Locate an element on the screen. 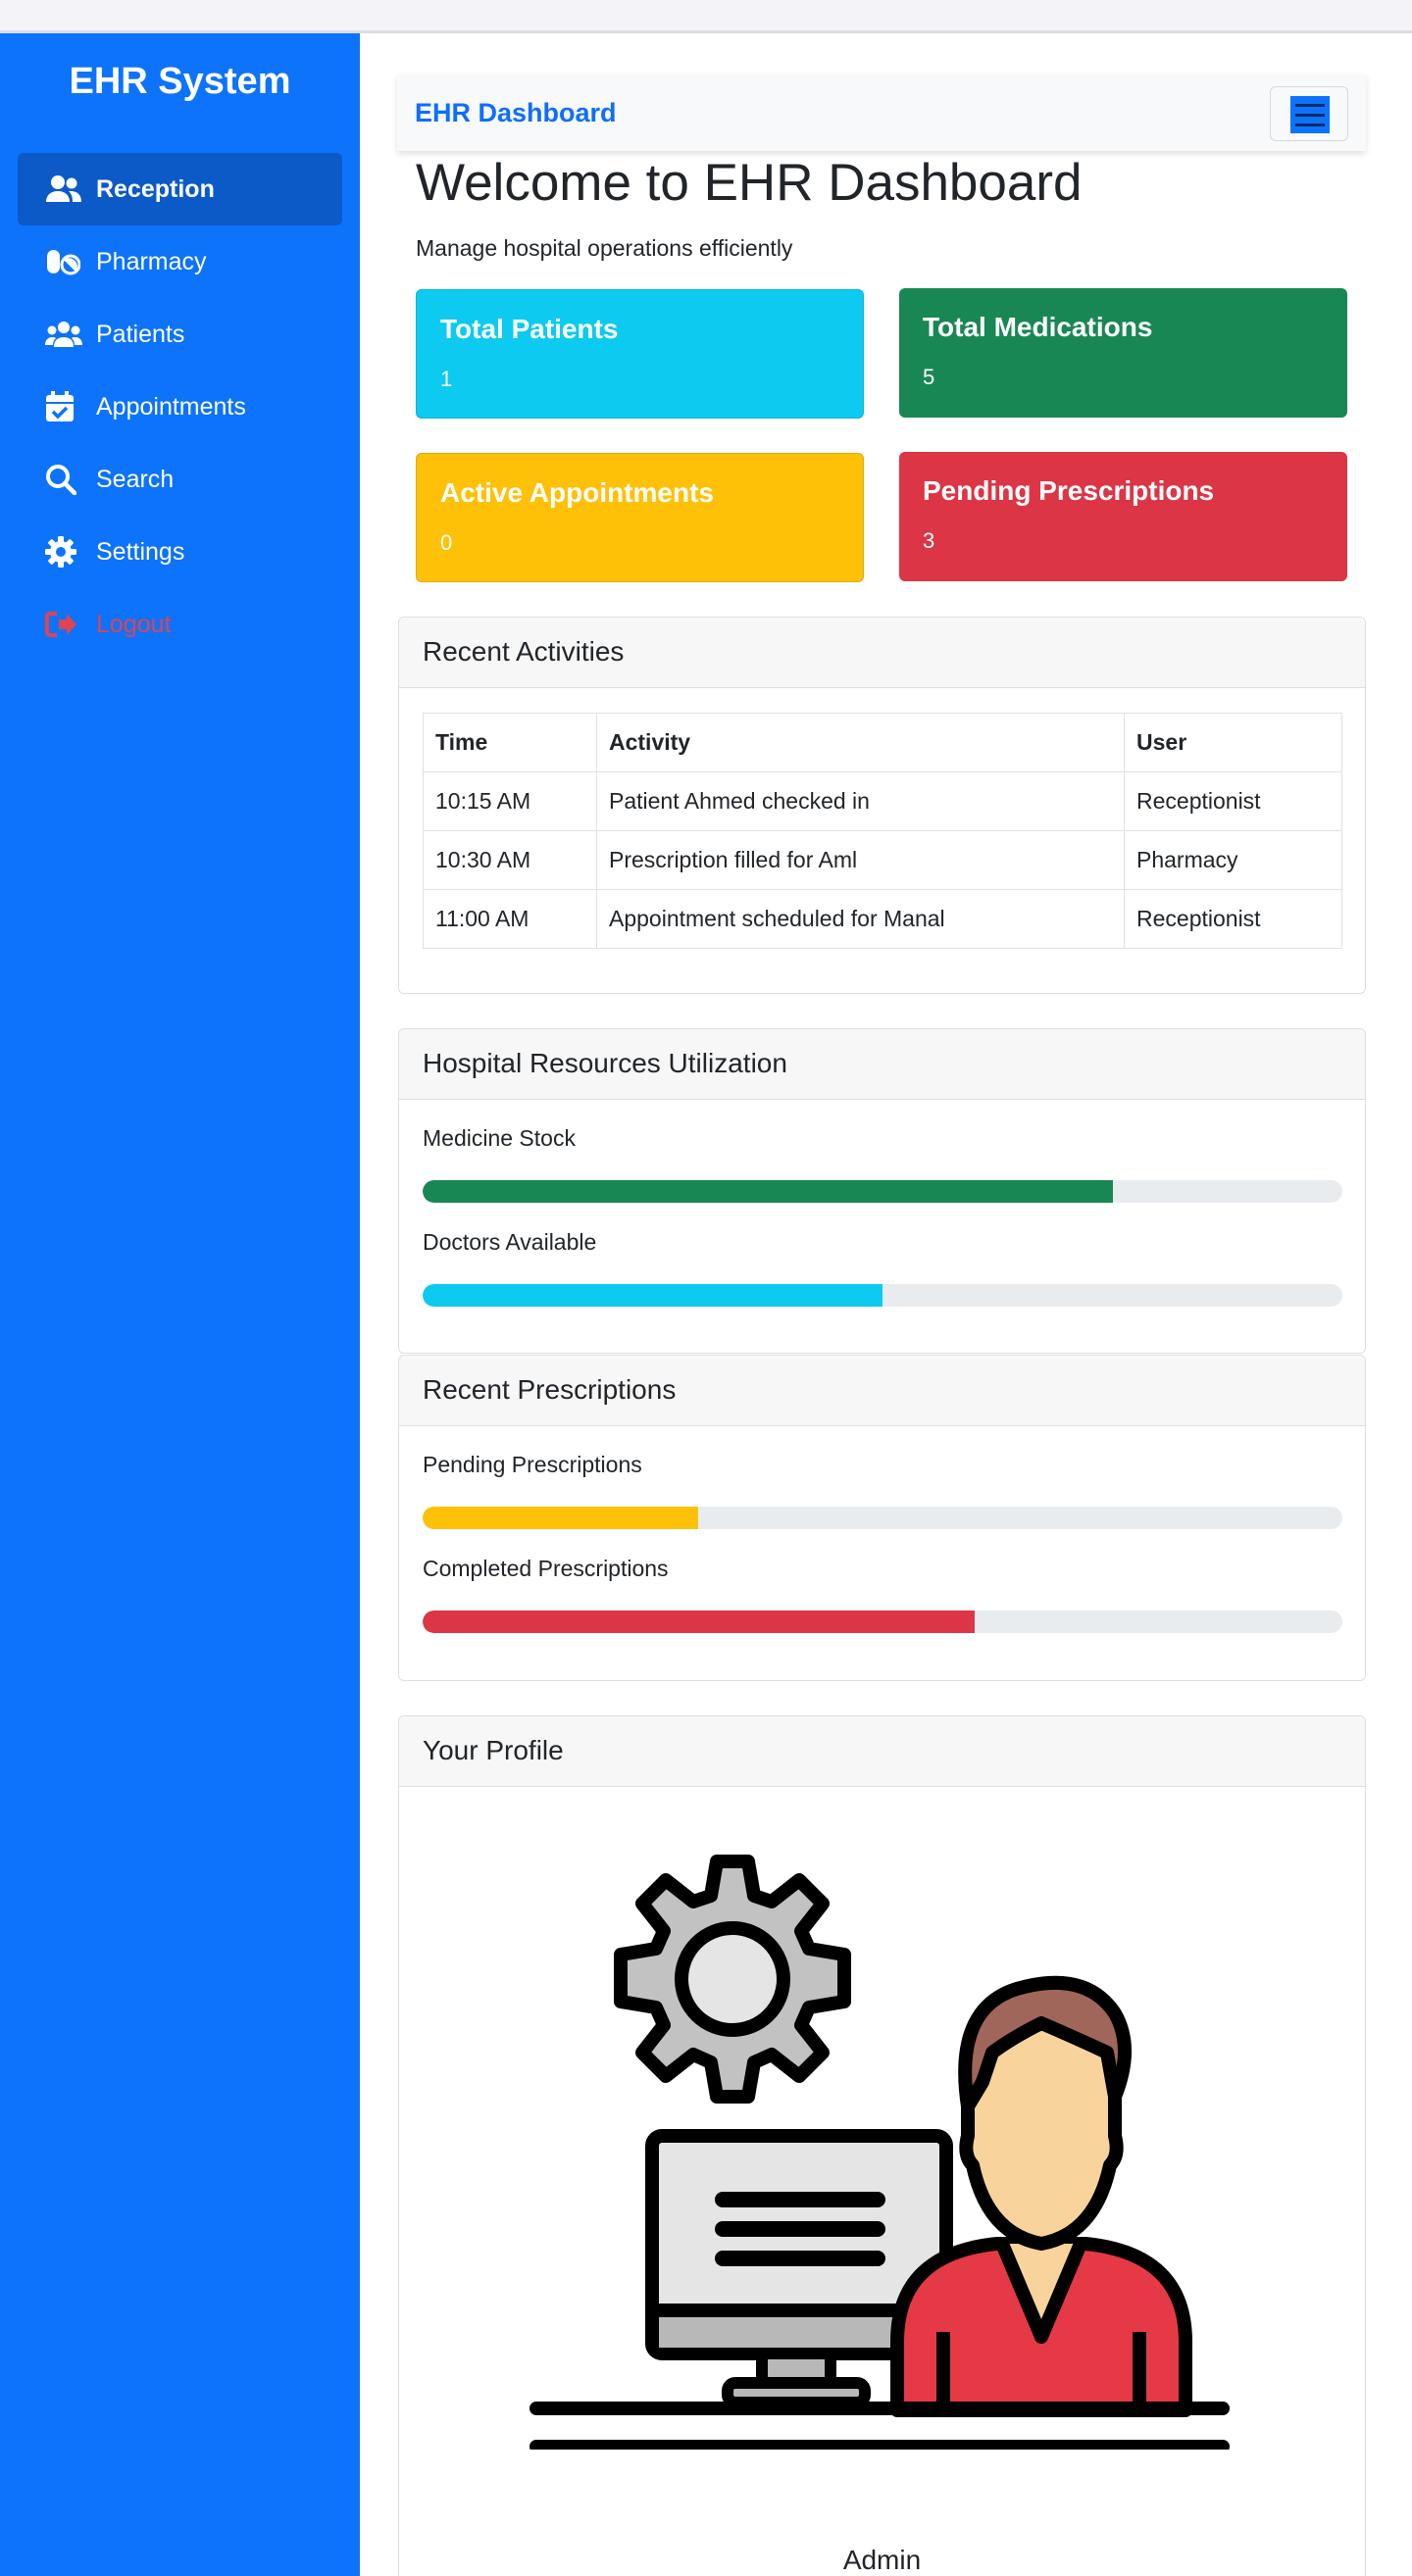 The height and width of the screenshot is (2576, 1412). browser-top-strip is located at coordinates (706, 16).